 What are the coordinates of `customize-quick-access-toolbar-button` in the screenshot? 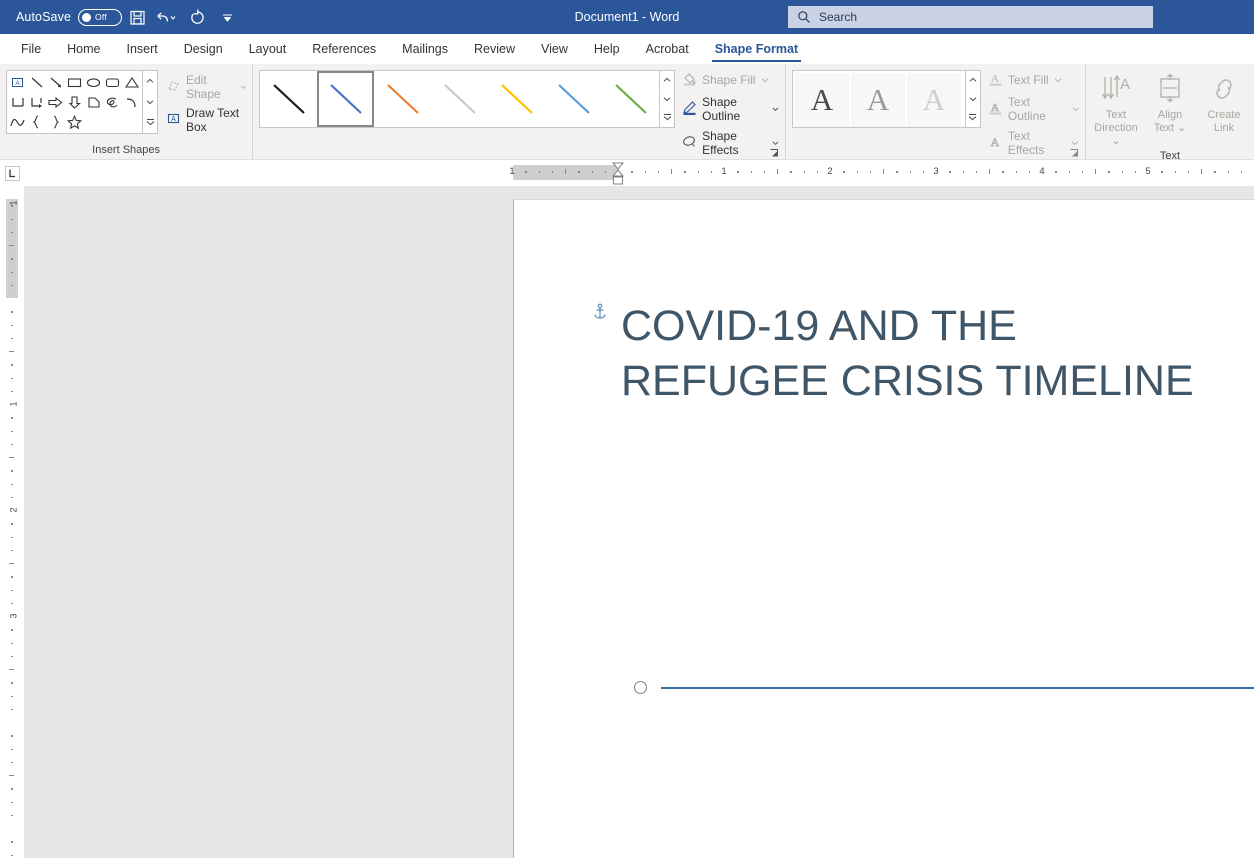 It's located at (227, 17).